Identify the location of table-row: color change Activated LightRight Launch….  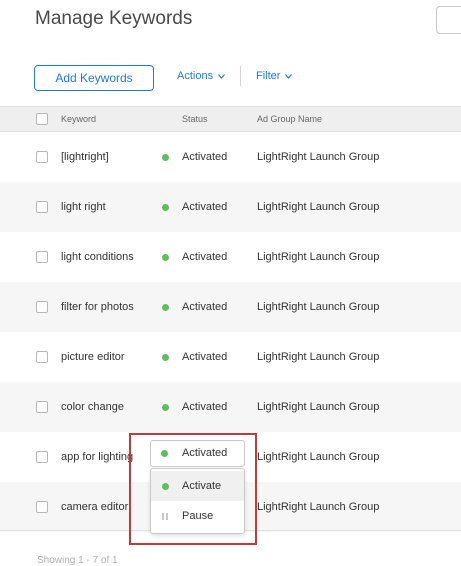
(230, 407).